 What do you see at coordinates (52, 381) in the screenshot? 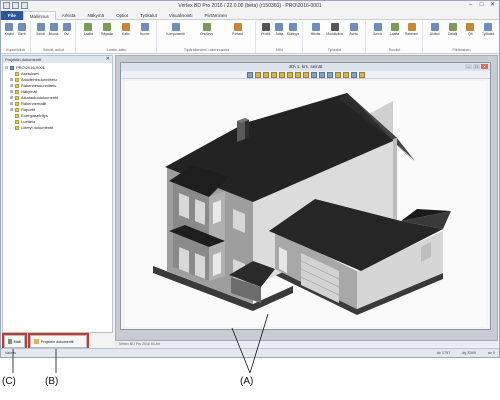
I see `callout-b: (B)` at bounding box center [52, 381].